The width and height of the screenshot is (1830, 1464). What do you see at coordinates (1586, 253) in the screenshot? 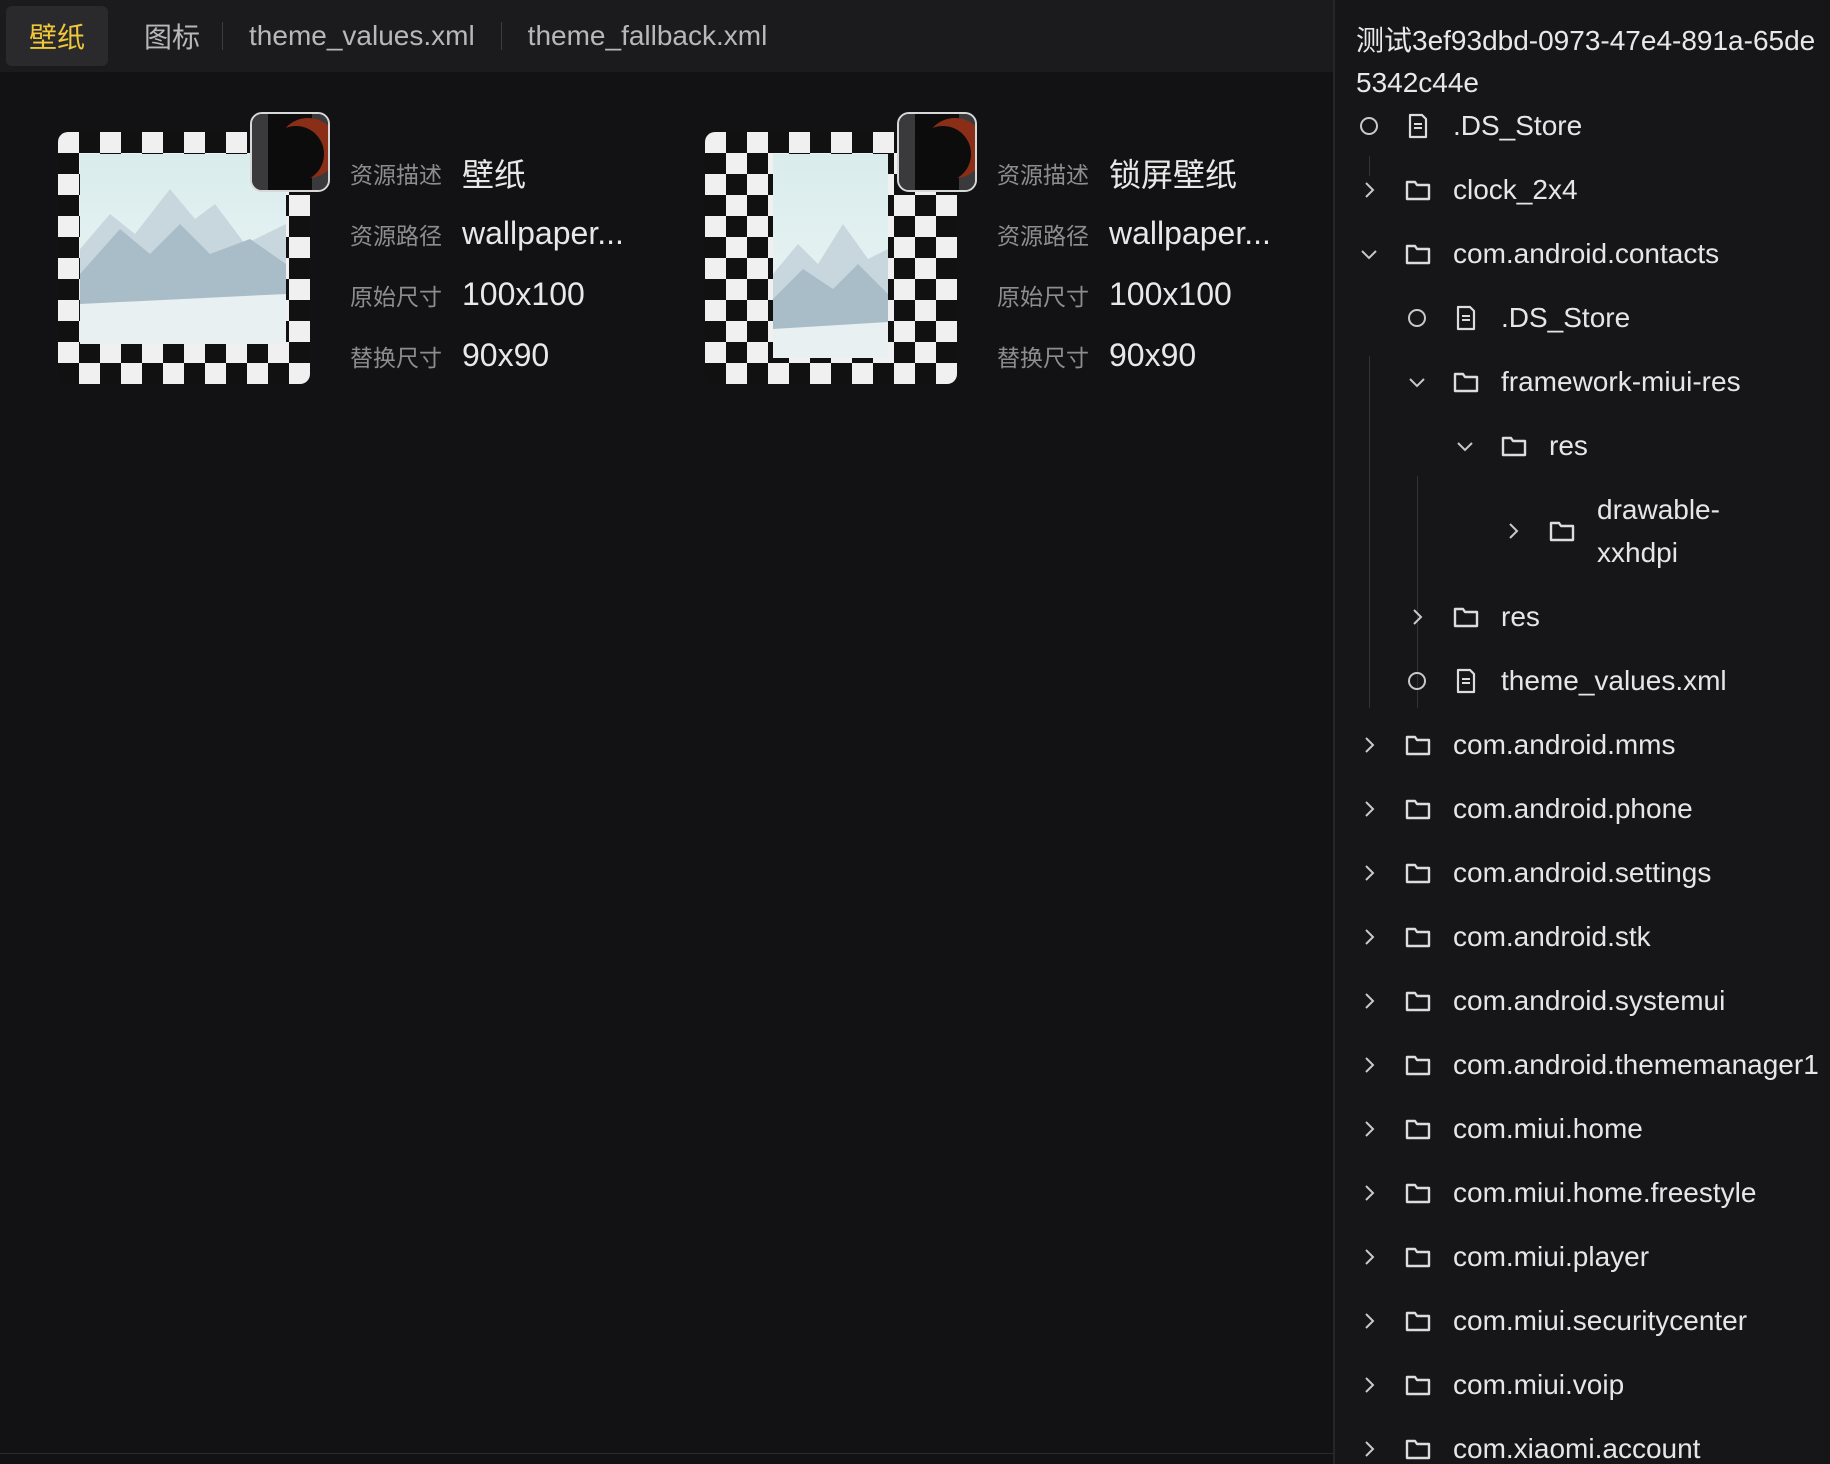
I see `tree-item-label: com.android.contacts` at bounding box center [1586, 253].